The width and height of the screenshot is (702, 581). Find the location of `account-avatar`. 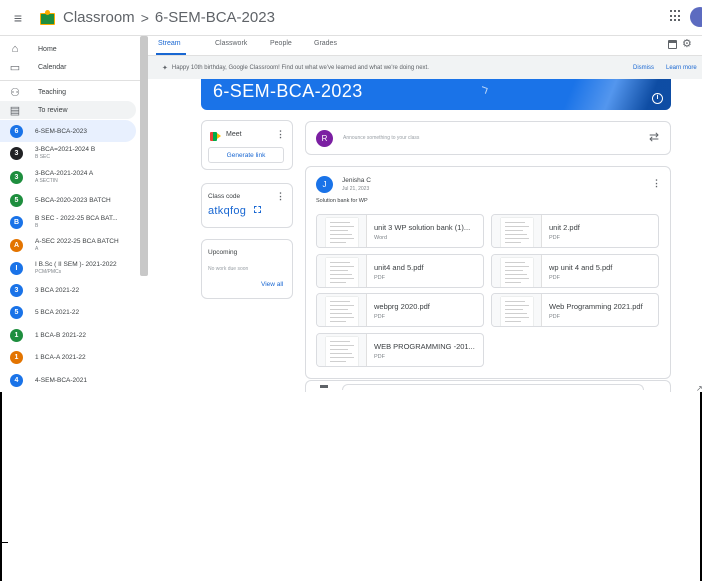

account-avatar is located at coordinates (696, 17).